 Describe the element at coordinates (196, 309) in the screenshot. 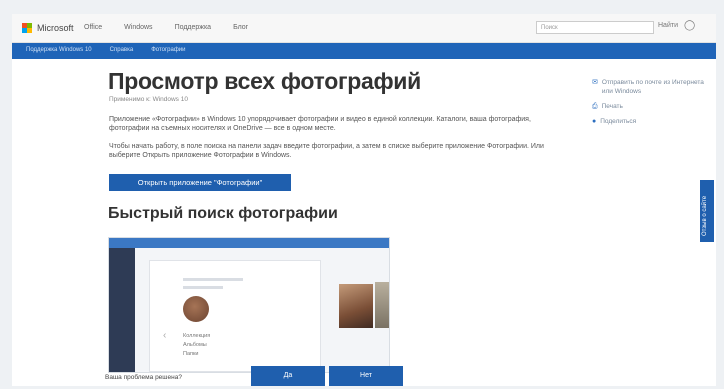

I see `avatar` at that location.